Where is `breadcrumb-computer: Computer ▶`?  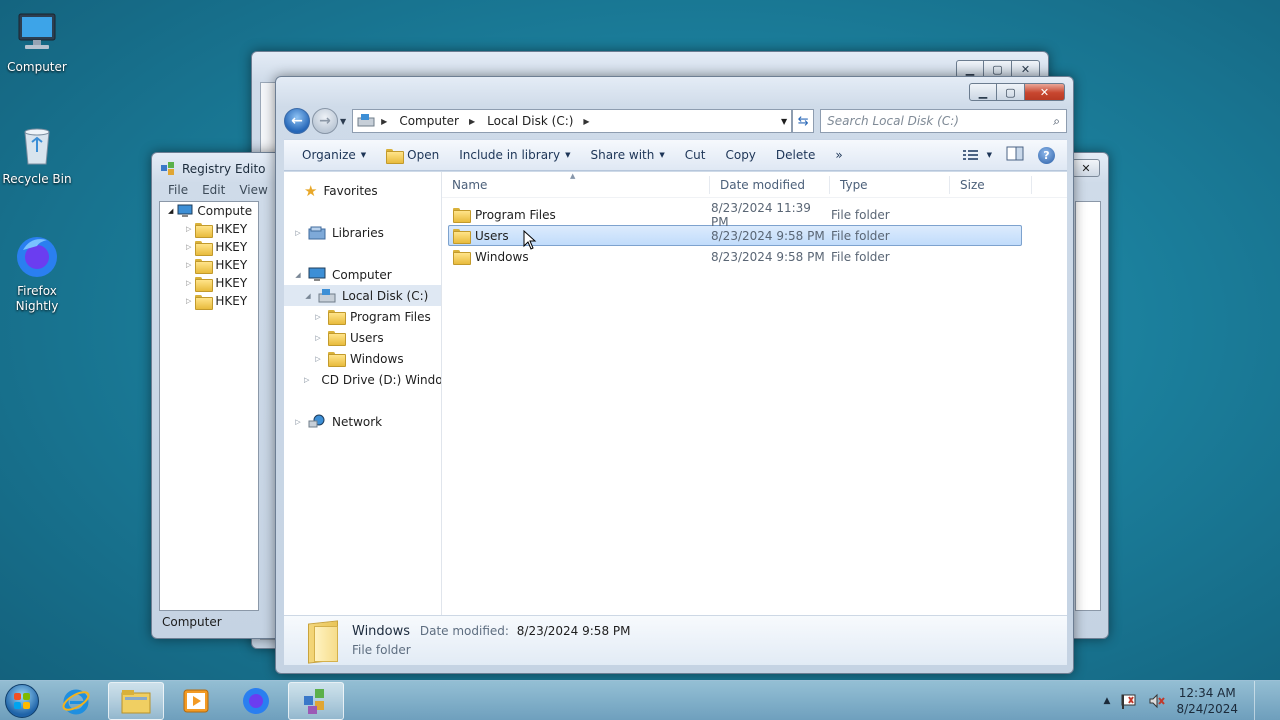 breadcrumb-computer: Computer ▶ is located at coordinates (437, 121).